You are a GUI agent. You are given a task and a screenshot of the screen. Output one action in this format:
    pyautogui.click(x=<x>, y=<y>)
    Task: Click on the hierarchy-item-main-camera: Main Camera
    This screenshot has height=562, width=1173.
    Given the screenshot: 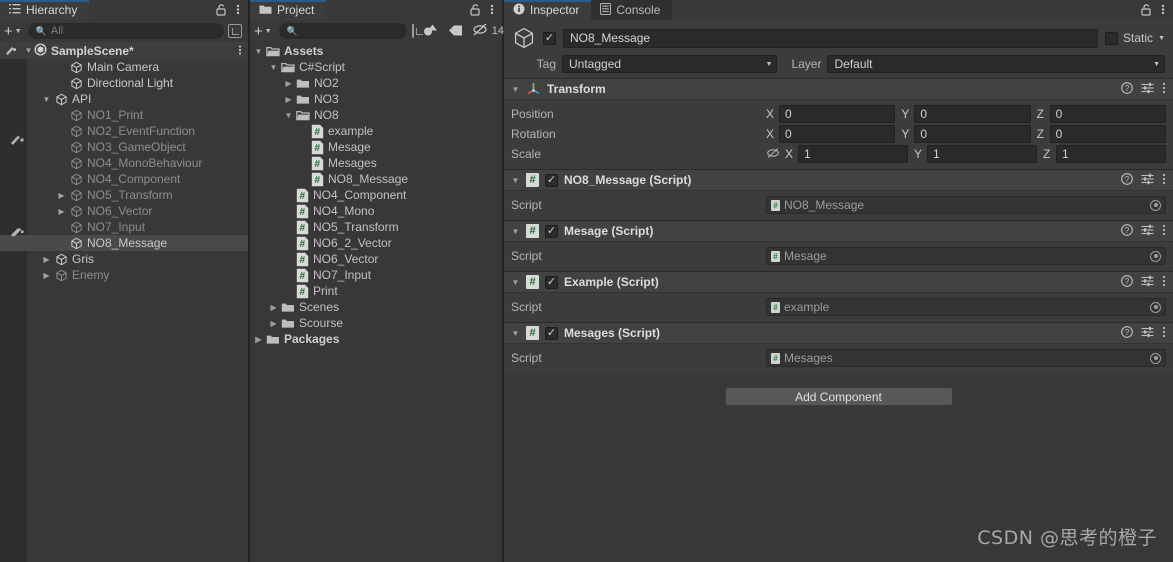 What is the action you would take?
    pyautogui.click(x=124, y=67)
    